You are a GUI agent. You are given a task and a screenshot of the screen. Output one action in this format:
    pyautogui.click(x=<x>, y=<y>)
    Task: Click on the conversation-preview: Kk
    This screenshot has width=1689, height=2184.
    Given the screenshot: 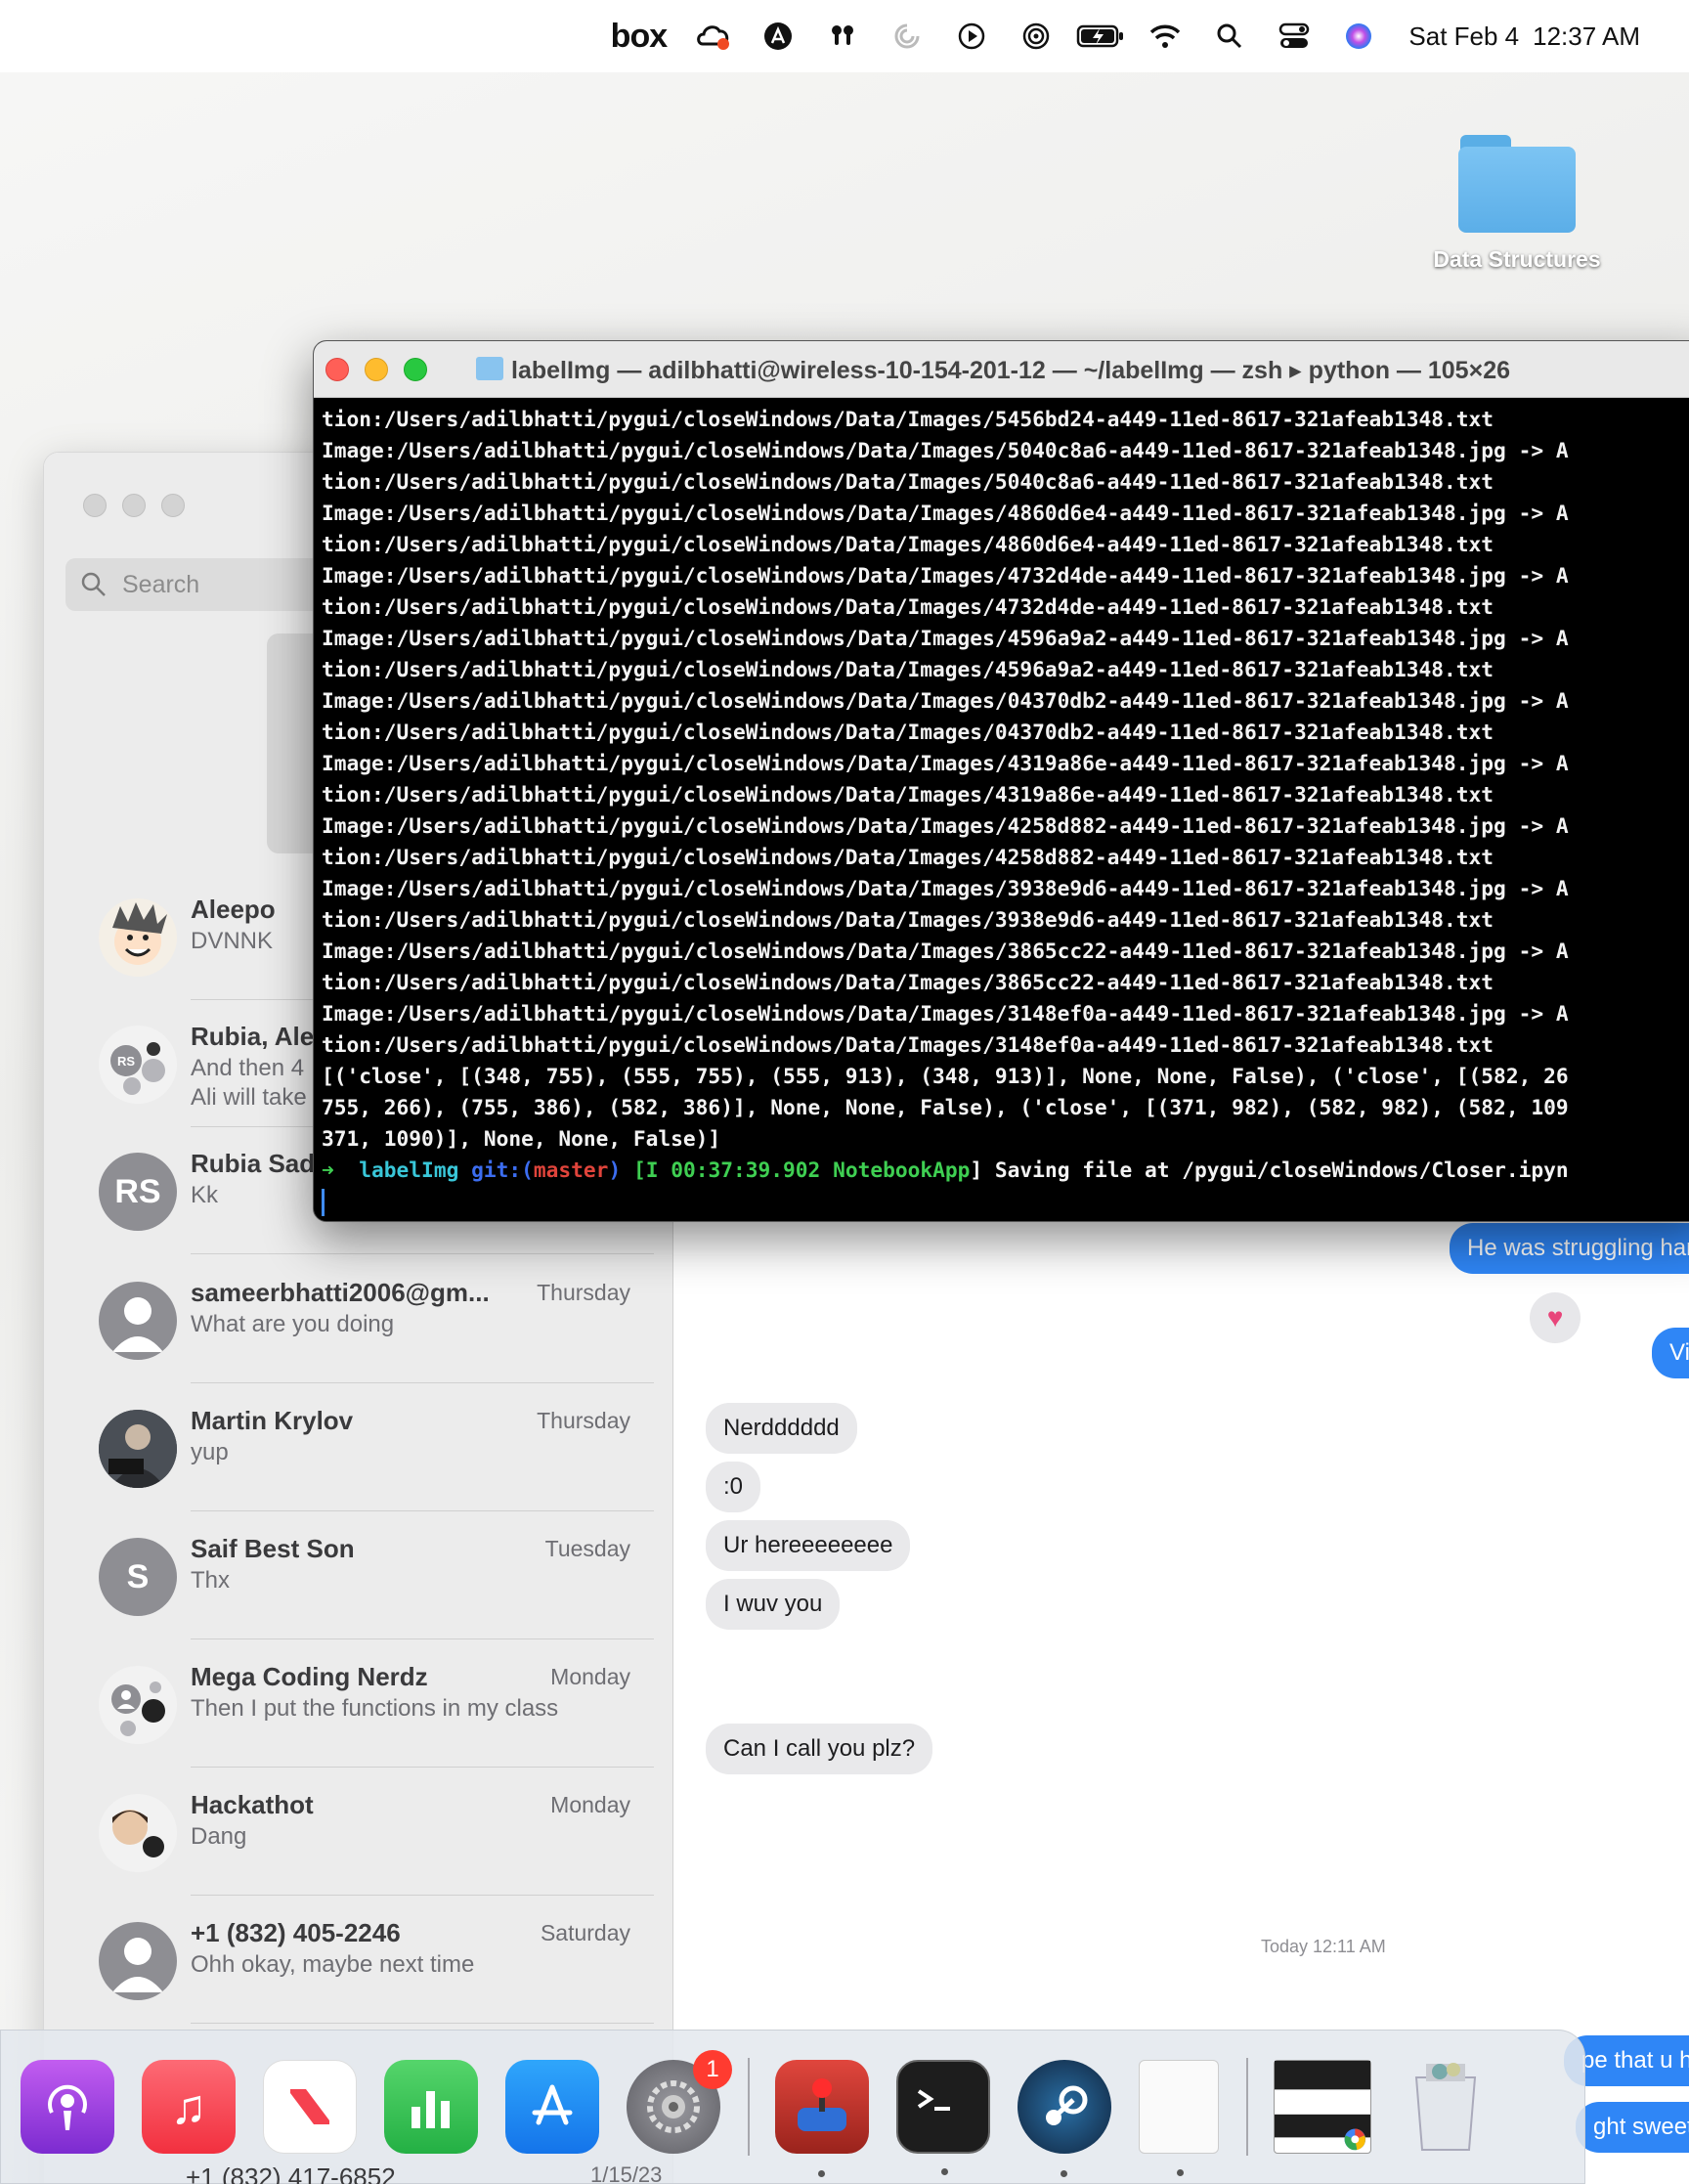 What is the action you would take?
    pyautogui.click(x=205, y=1195)
    